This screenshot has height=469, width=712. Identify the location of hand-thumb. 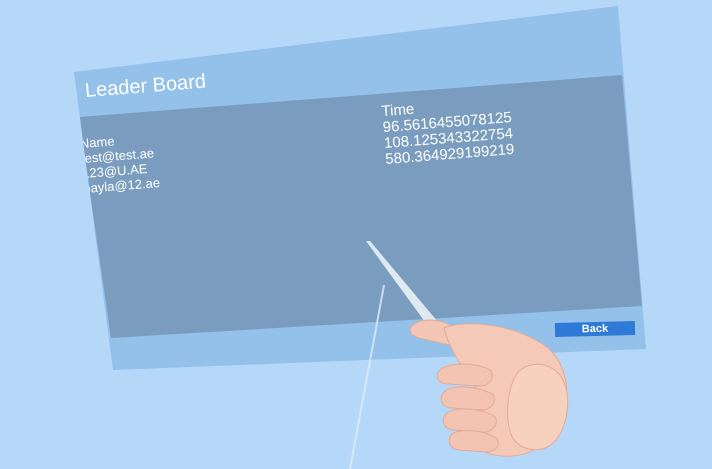
(538, 407).